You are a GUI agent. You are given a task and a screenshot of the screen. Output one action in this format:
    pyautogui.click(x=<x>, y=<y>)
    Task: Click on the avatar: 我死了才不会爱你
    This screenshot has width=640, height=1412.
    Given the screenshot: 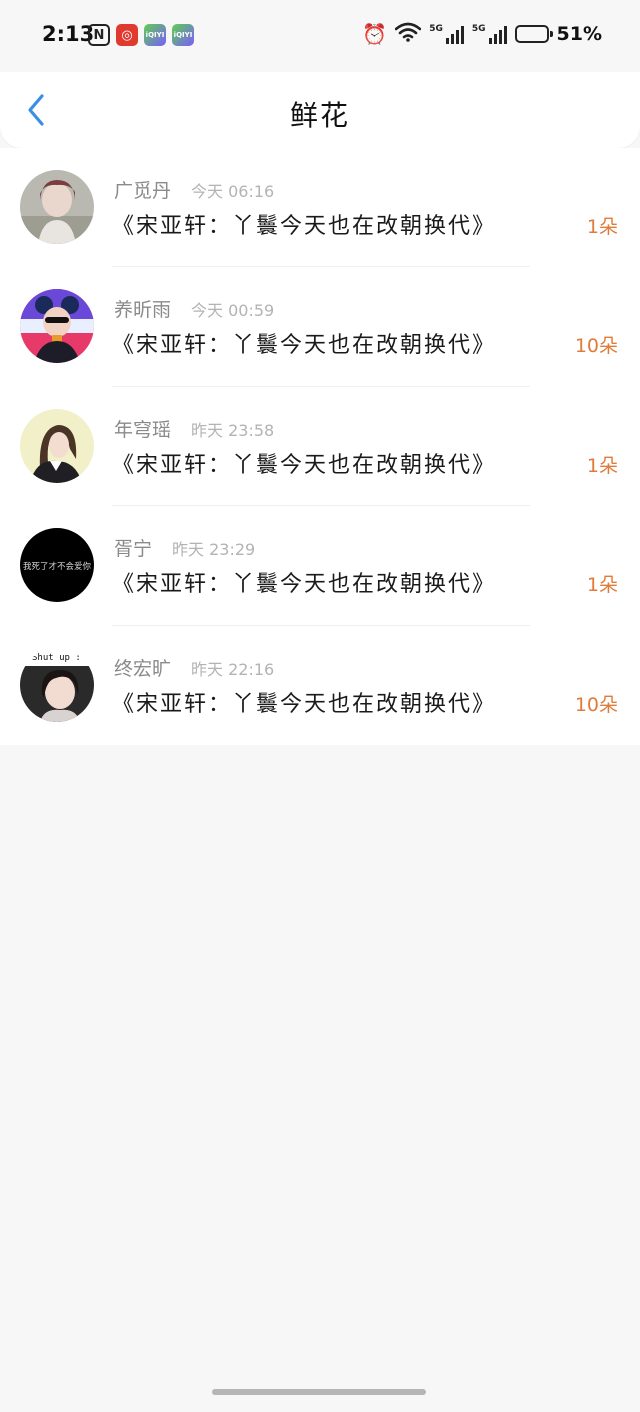 What is the action you would take?
    pyautogui.click(x=57, y=565)
    